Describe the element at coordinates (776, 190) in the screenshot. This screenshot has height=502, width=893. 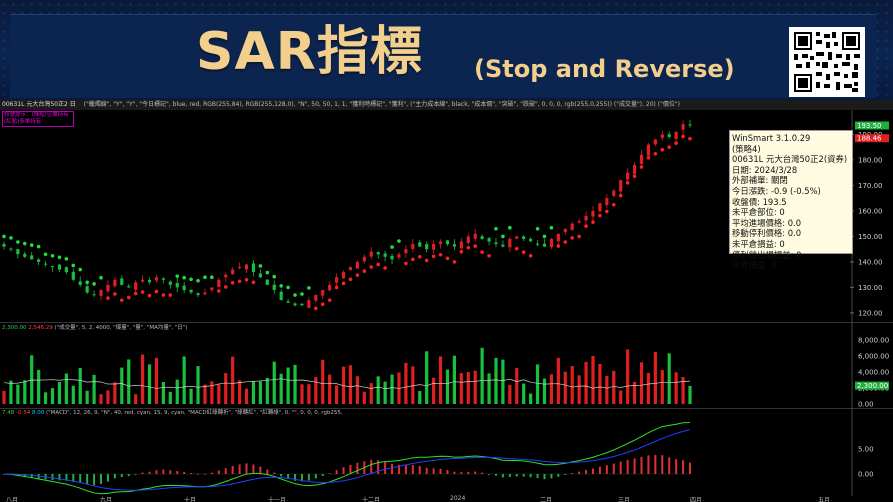
I see `info-line: 今日漲跌: -0.9 (-0.5%)` at that location.